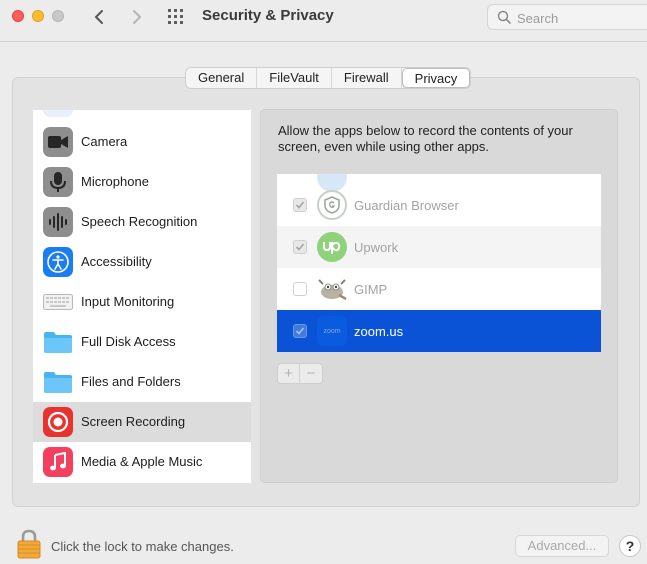  Describe the element at coordinates (142, 142) in the screenshot. I see `sidebar-item-camera: Camera` at that location.